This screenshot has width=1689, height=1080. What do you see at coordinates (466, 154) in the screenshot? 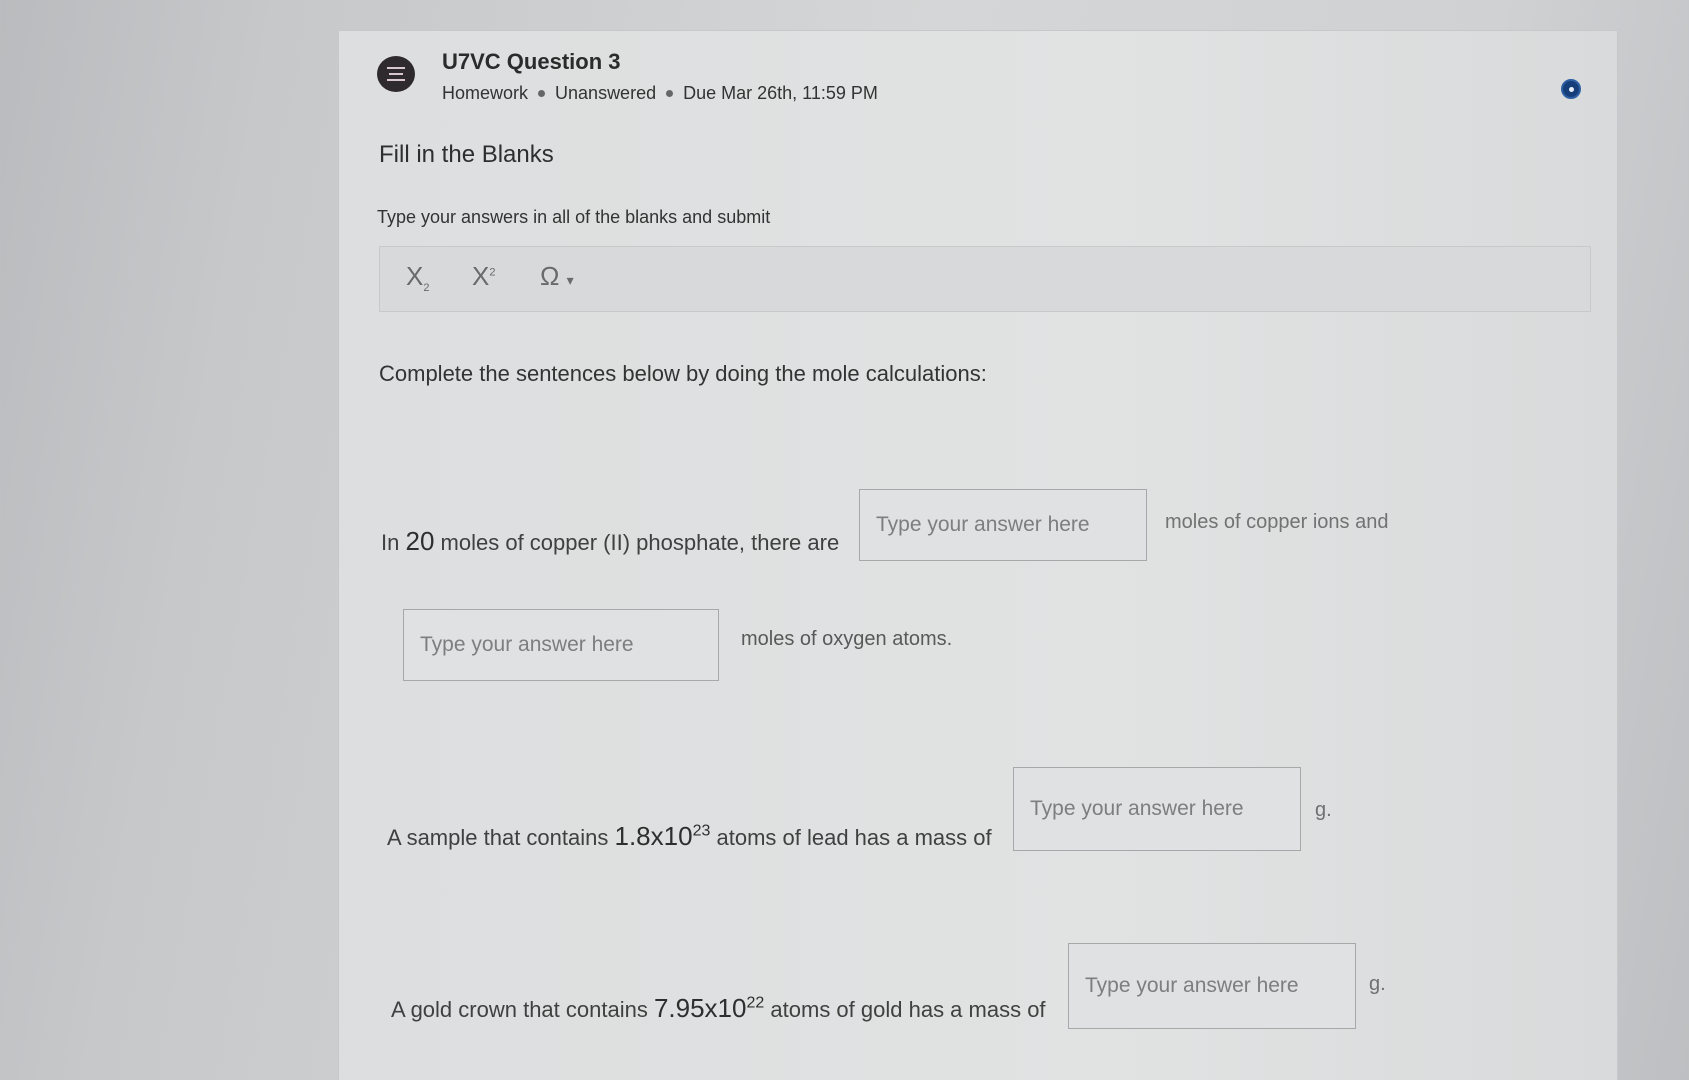
I see `section-title: Fill in the Blanks` at bounding box center [466, 154].